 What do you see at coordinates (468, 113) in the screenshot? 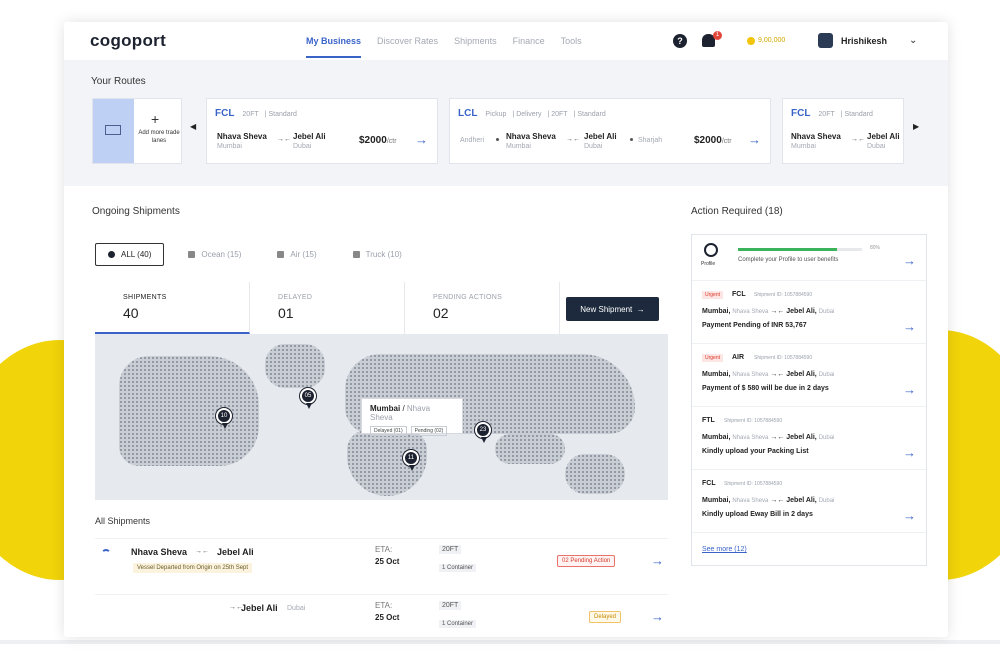
I see `route-mode: LCL` at bounding box center [468, 113].